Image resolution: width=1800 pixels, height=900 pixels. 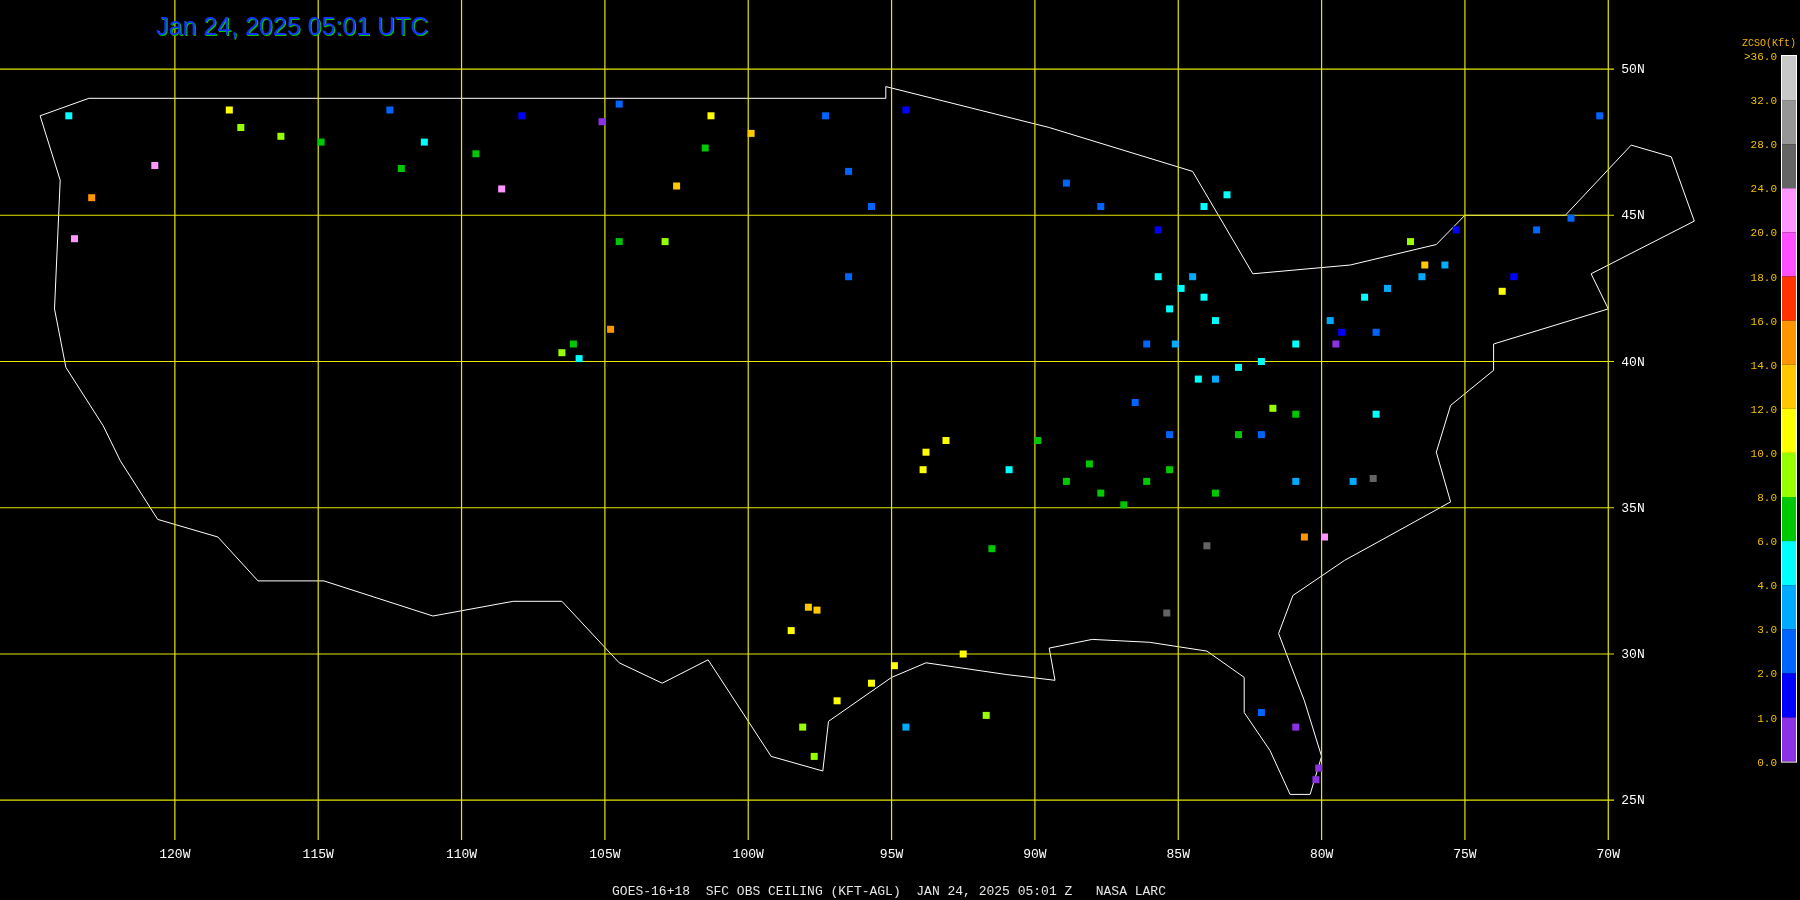 What do you see at coordinates (1763, 189) in the screenshot?
I see `legend-label: 24.0` at bounding box center [1763, 189].